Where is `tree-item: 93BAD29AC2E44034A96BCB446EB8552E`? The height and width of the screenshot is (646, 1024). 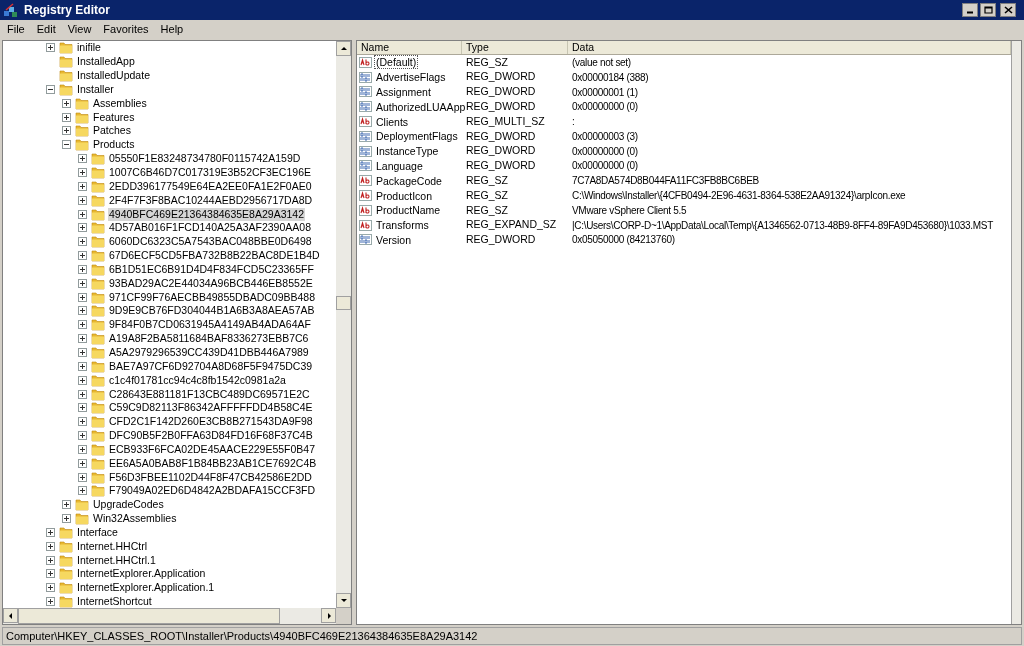
tree-item: 93BAD29AC2E44034A96BCB446EB8552E is located at coordinates (211, 283).